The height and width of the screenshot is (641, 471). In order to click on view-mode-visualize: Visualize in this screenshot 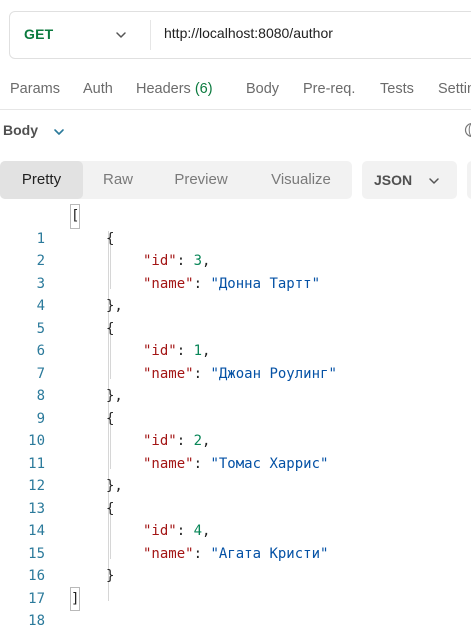, I will do `click(301, 180)`.